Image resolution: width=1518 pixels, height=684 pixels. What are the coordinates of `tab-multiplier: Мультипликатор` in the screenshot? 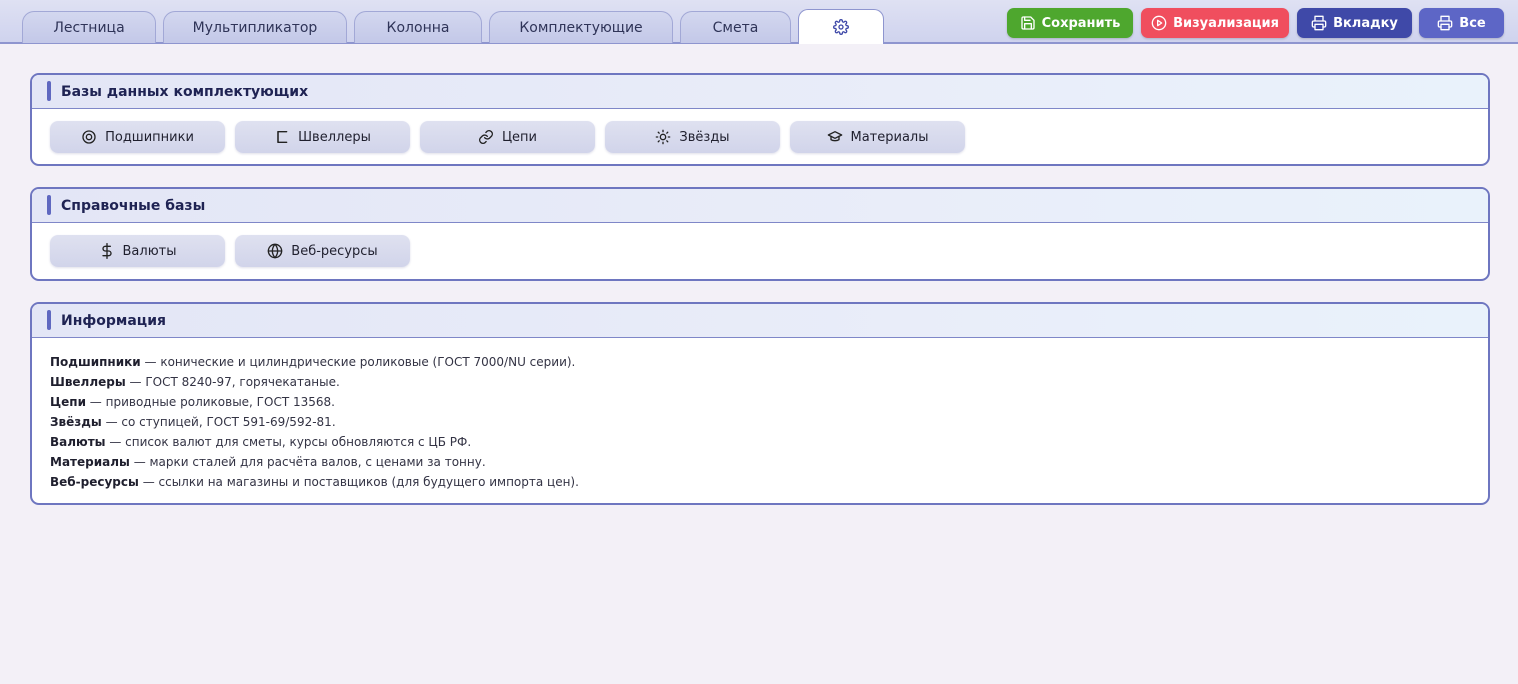 It's located at (255, 27).